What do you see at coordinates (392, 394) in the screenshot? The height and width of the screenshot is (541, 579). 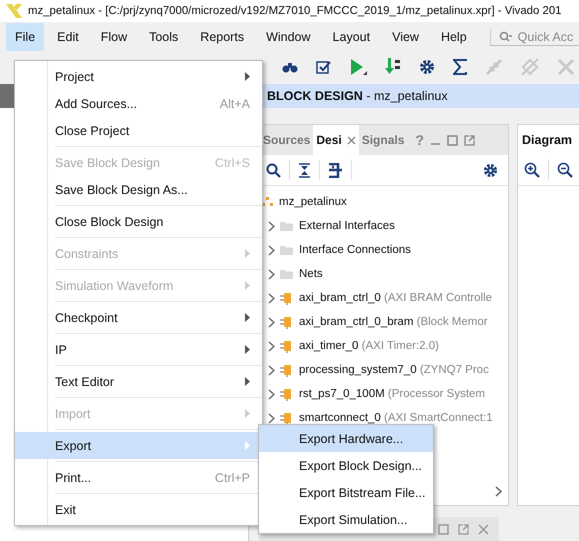 I see `tree-item: rst_ps7_0_100M (Processor System` at bounding box center [392, 394].